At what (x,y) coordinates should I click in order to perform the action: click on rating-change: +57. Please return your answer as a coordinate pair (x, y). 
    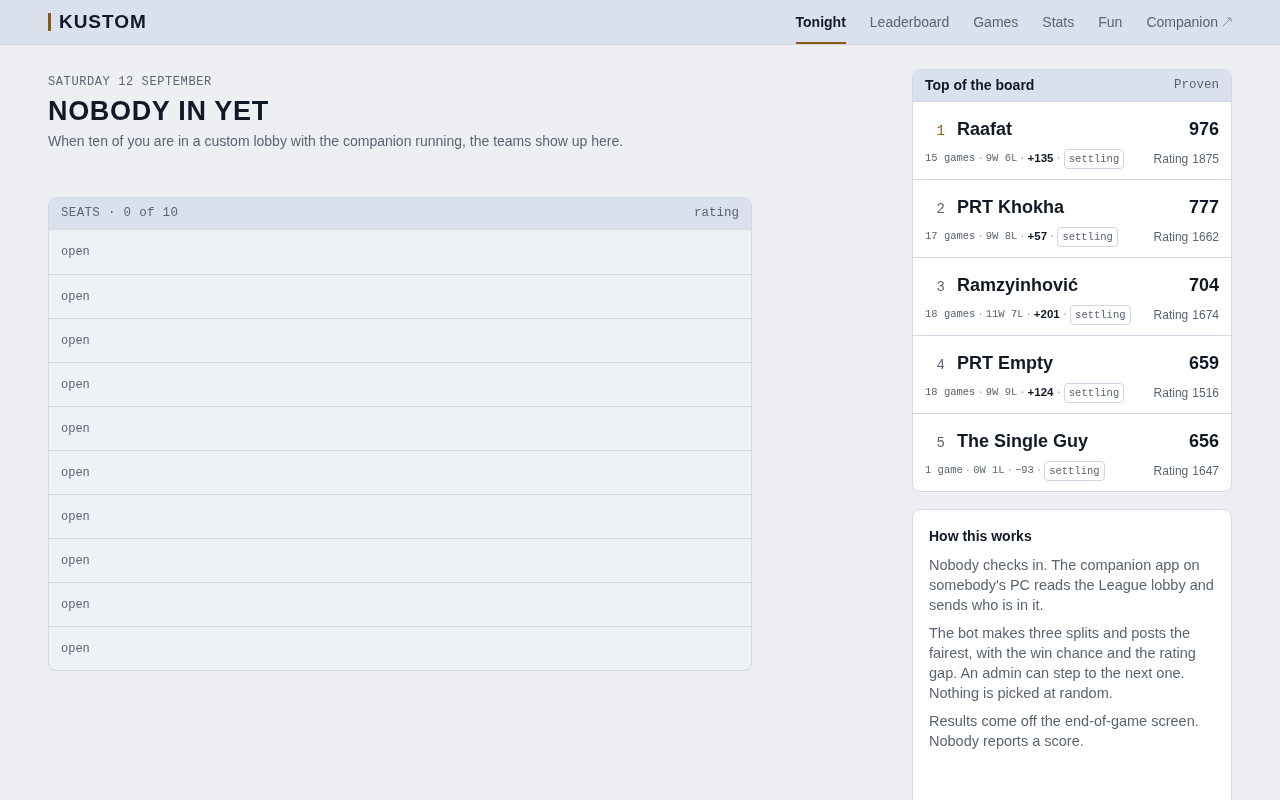
    Looking at the image, I should click on (1037, 237).